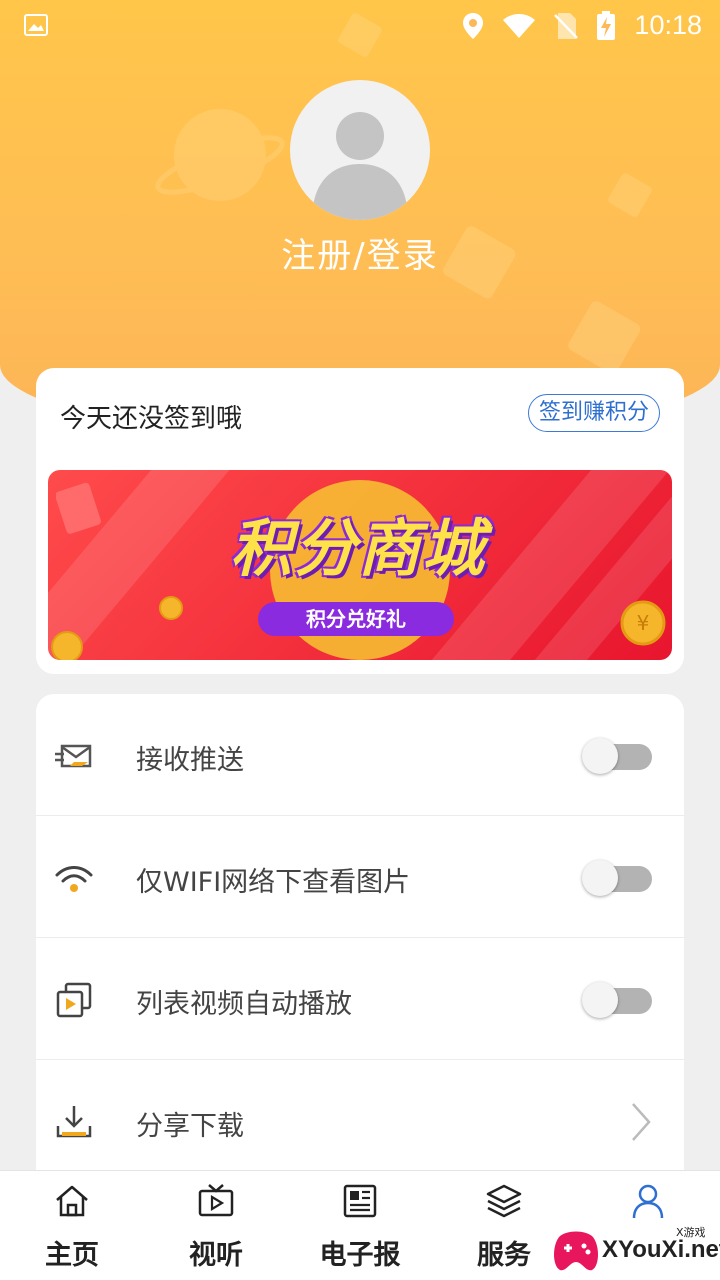  I want to click on settings-label: 列表视频自动播放, so click(244, 1004).